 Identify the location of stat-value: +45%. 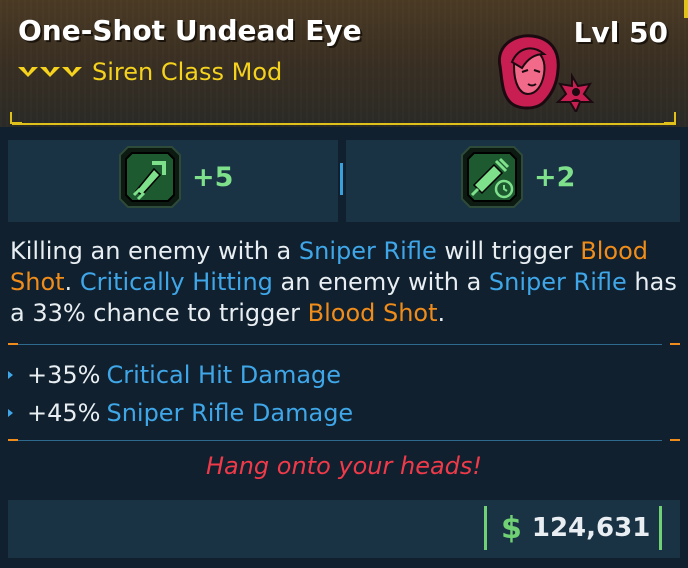
(64, 413).